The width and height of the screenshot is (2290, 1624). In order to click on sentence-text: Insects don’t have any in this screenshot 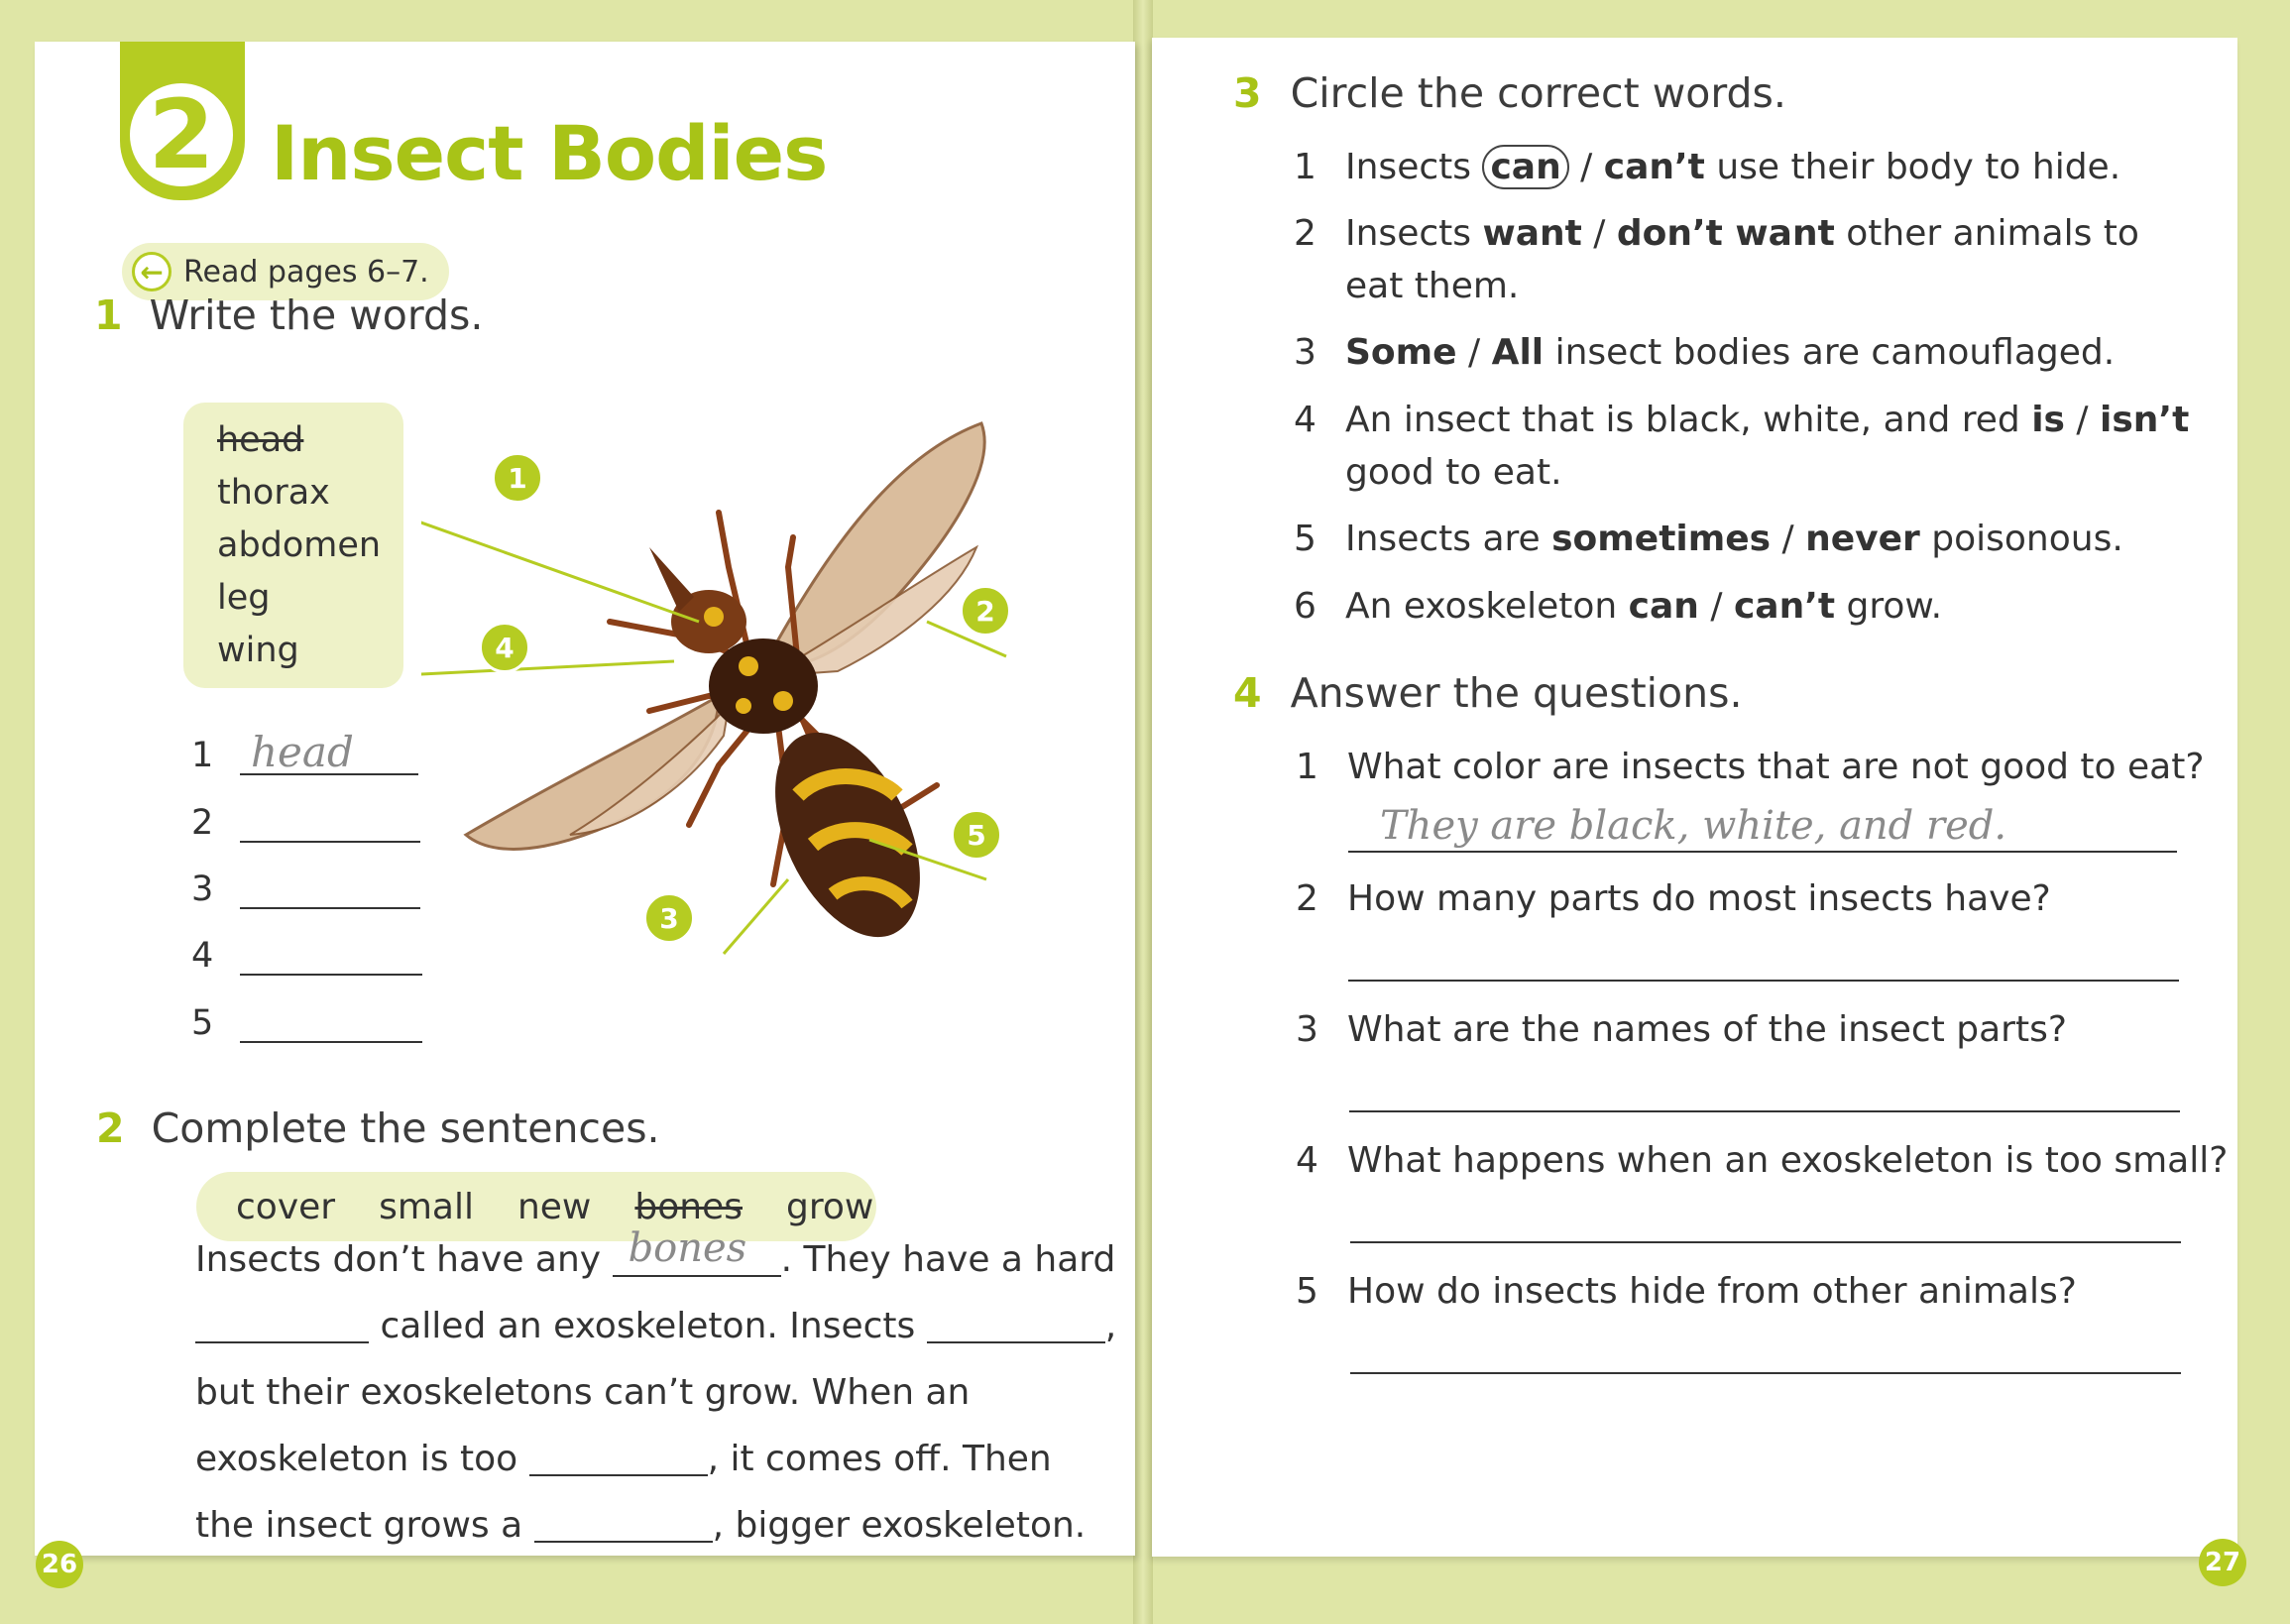, I will do `click(398, 1259)`.